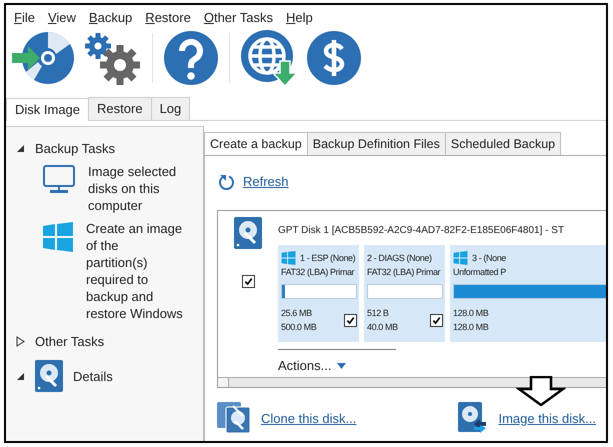 Image resolution: width=613 pixels, height=447 pixels. What do you see at coordinates (412, 382) in the screenshot?
I see `horizontal-scrollbar` at bounding box center [412, 382].